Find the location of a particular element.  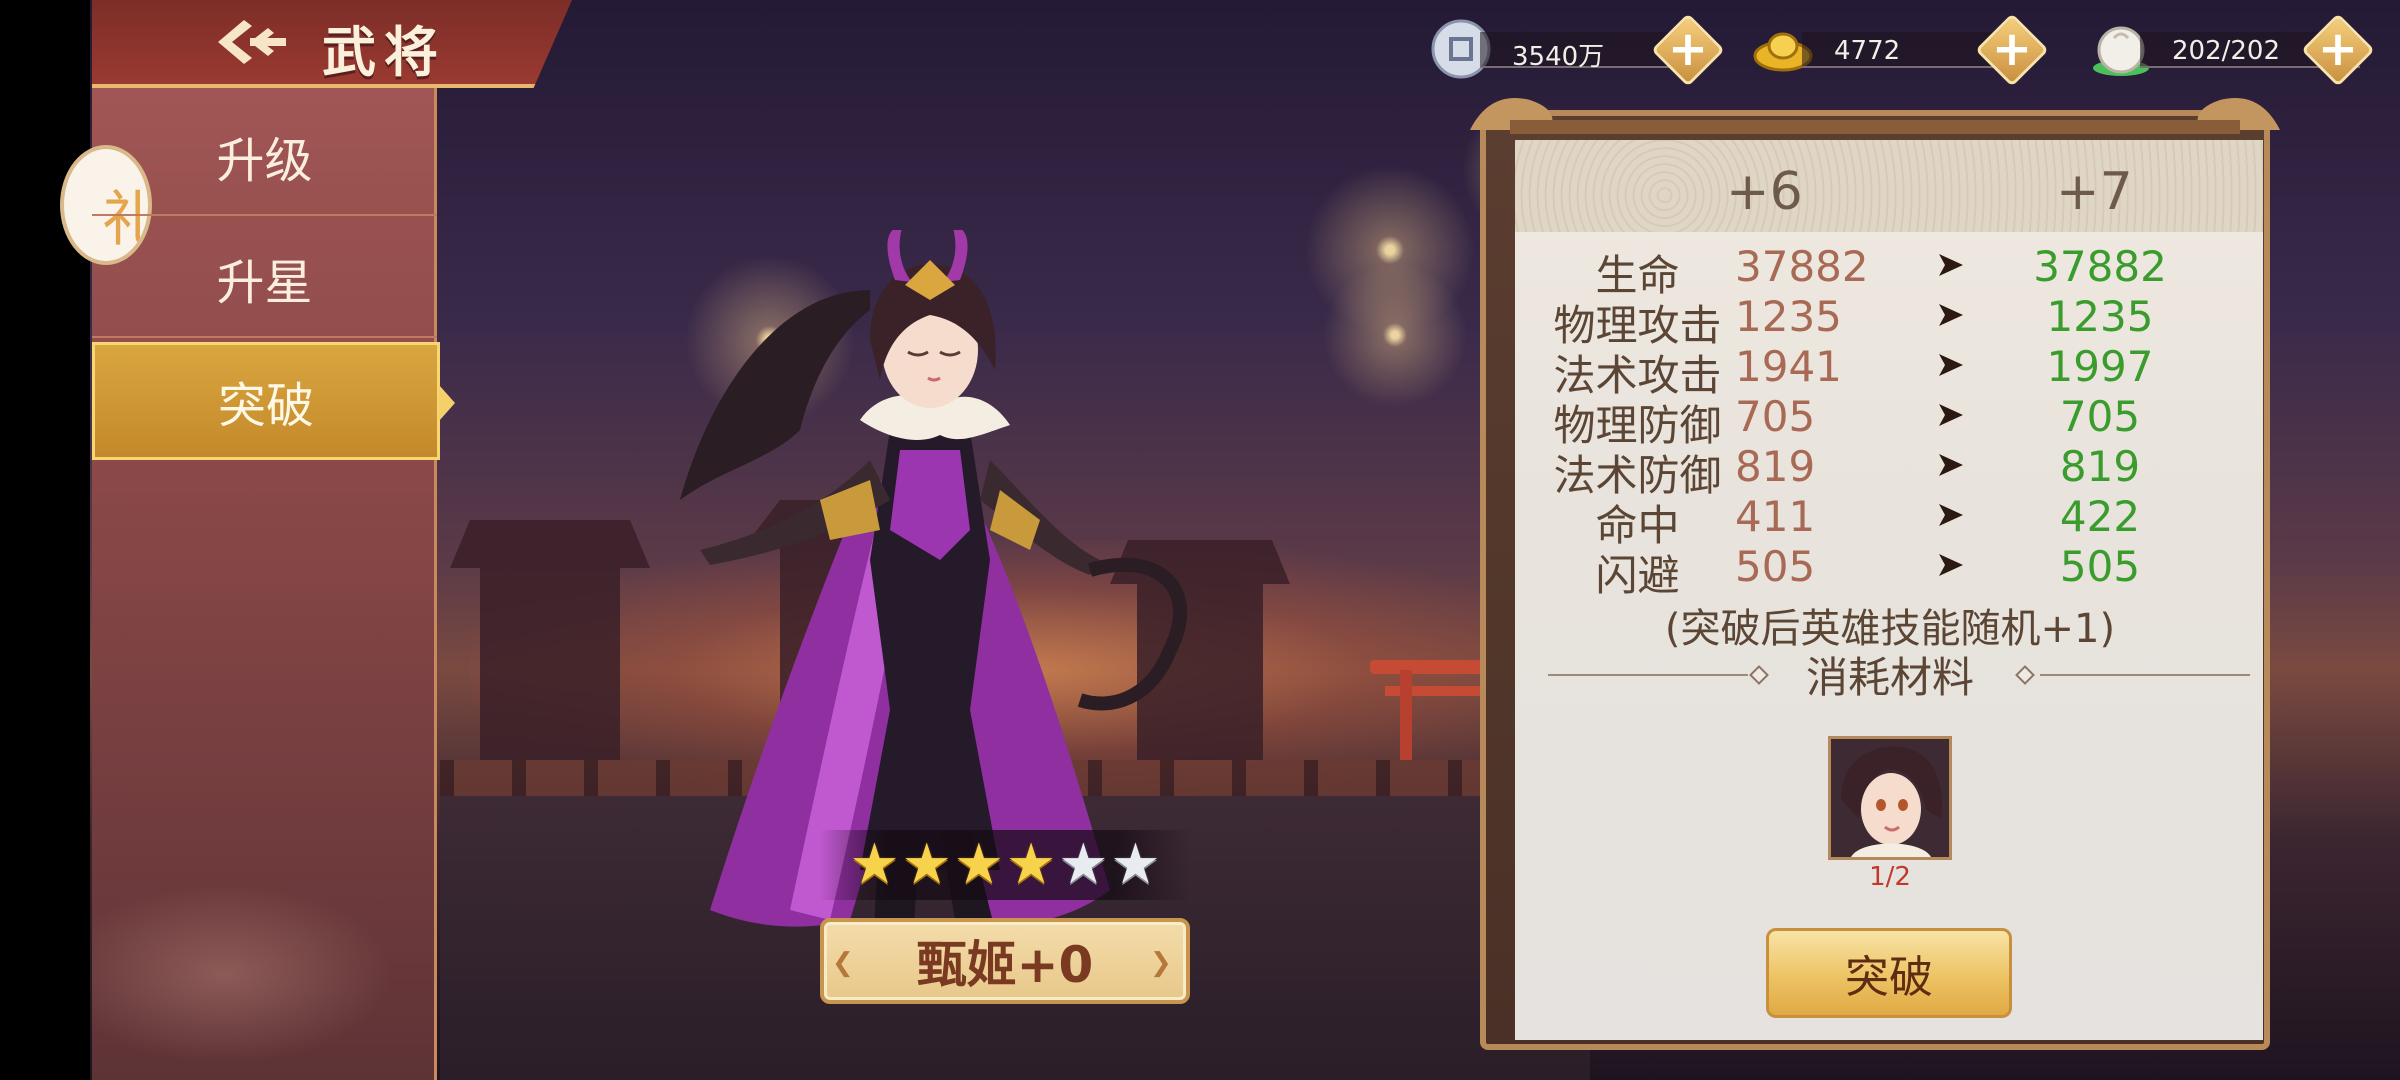

stat-label: 闪避 is located at coordinates (1637, 575).